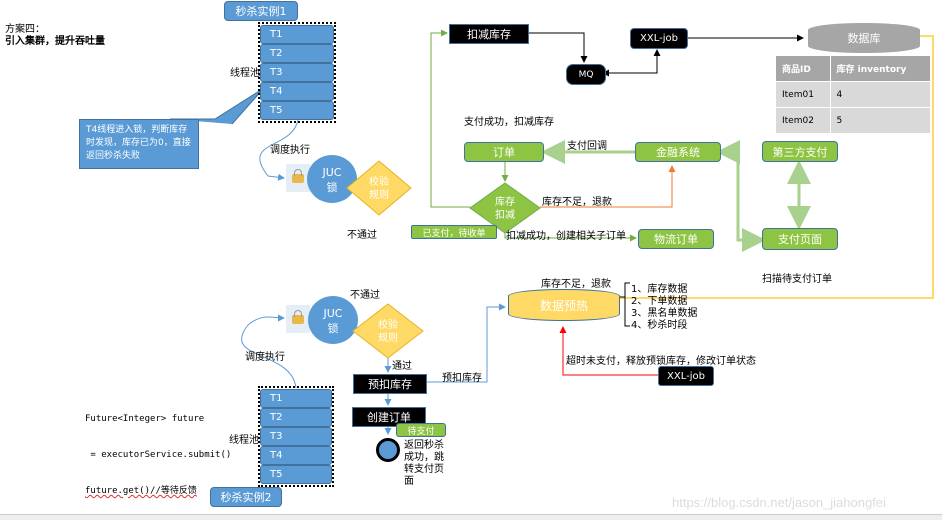 The image size is (942, 520). I want to click on edge-deduct-mq, so click(557, 47).